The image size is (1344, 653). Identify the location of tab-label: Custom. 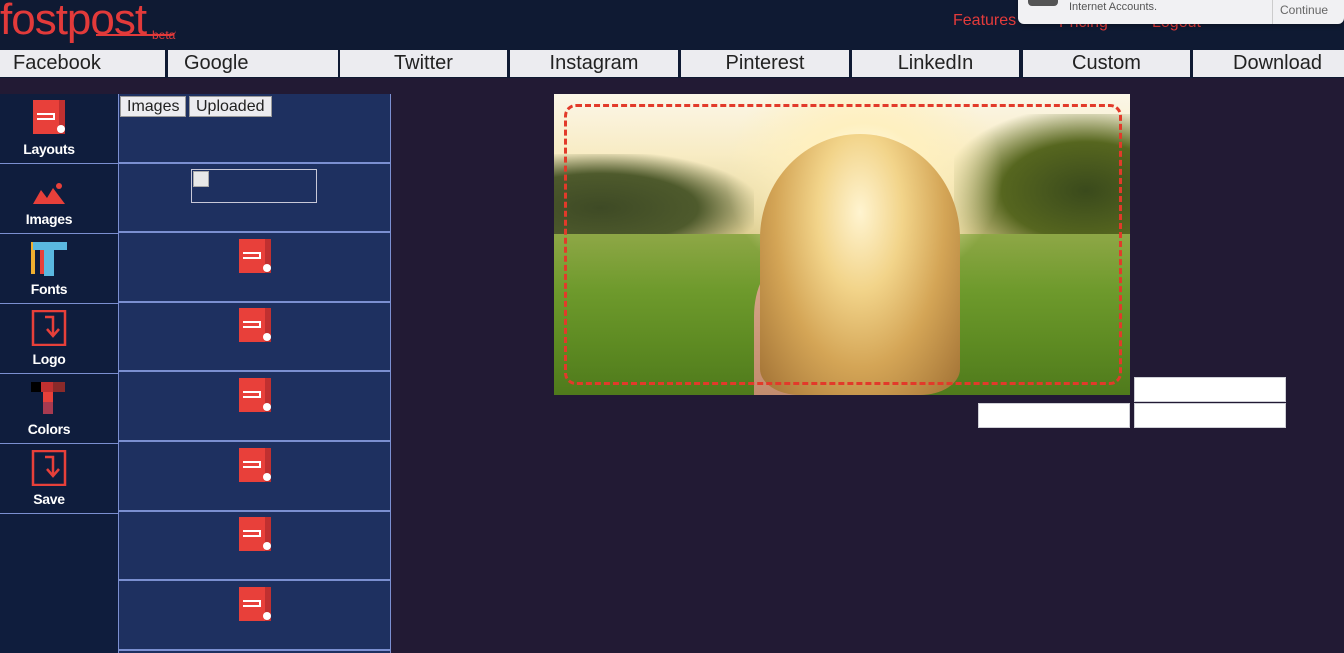
(1106, 63).